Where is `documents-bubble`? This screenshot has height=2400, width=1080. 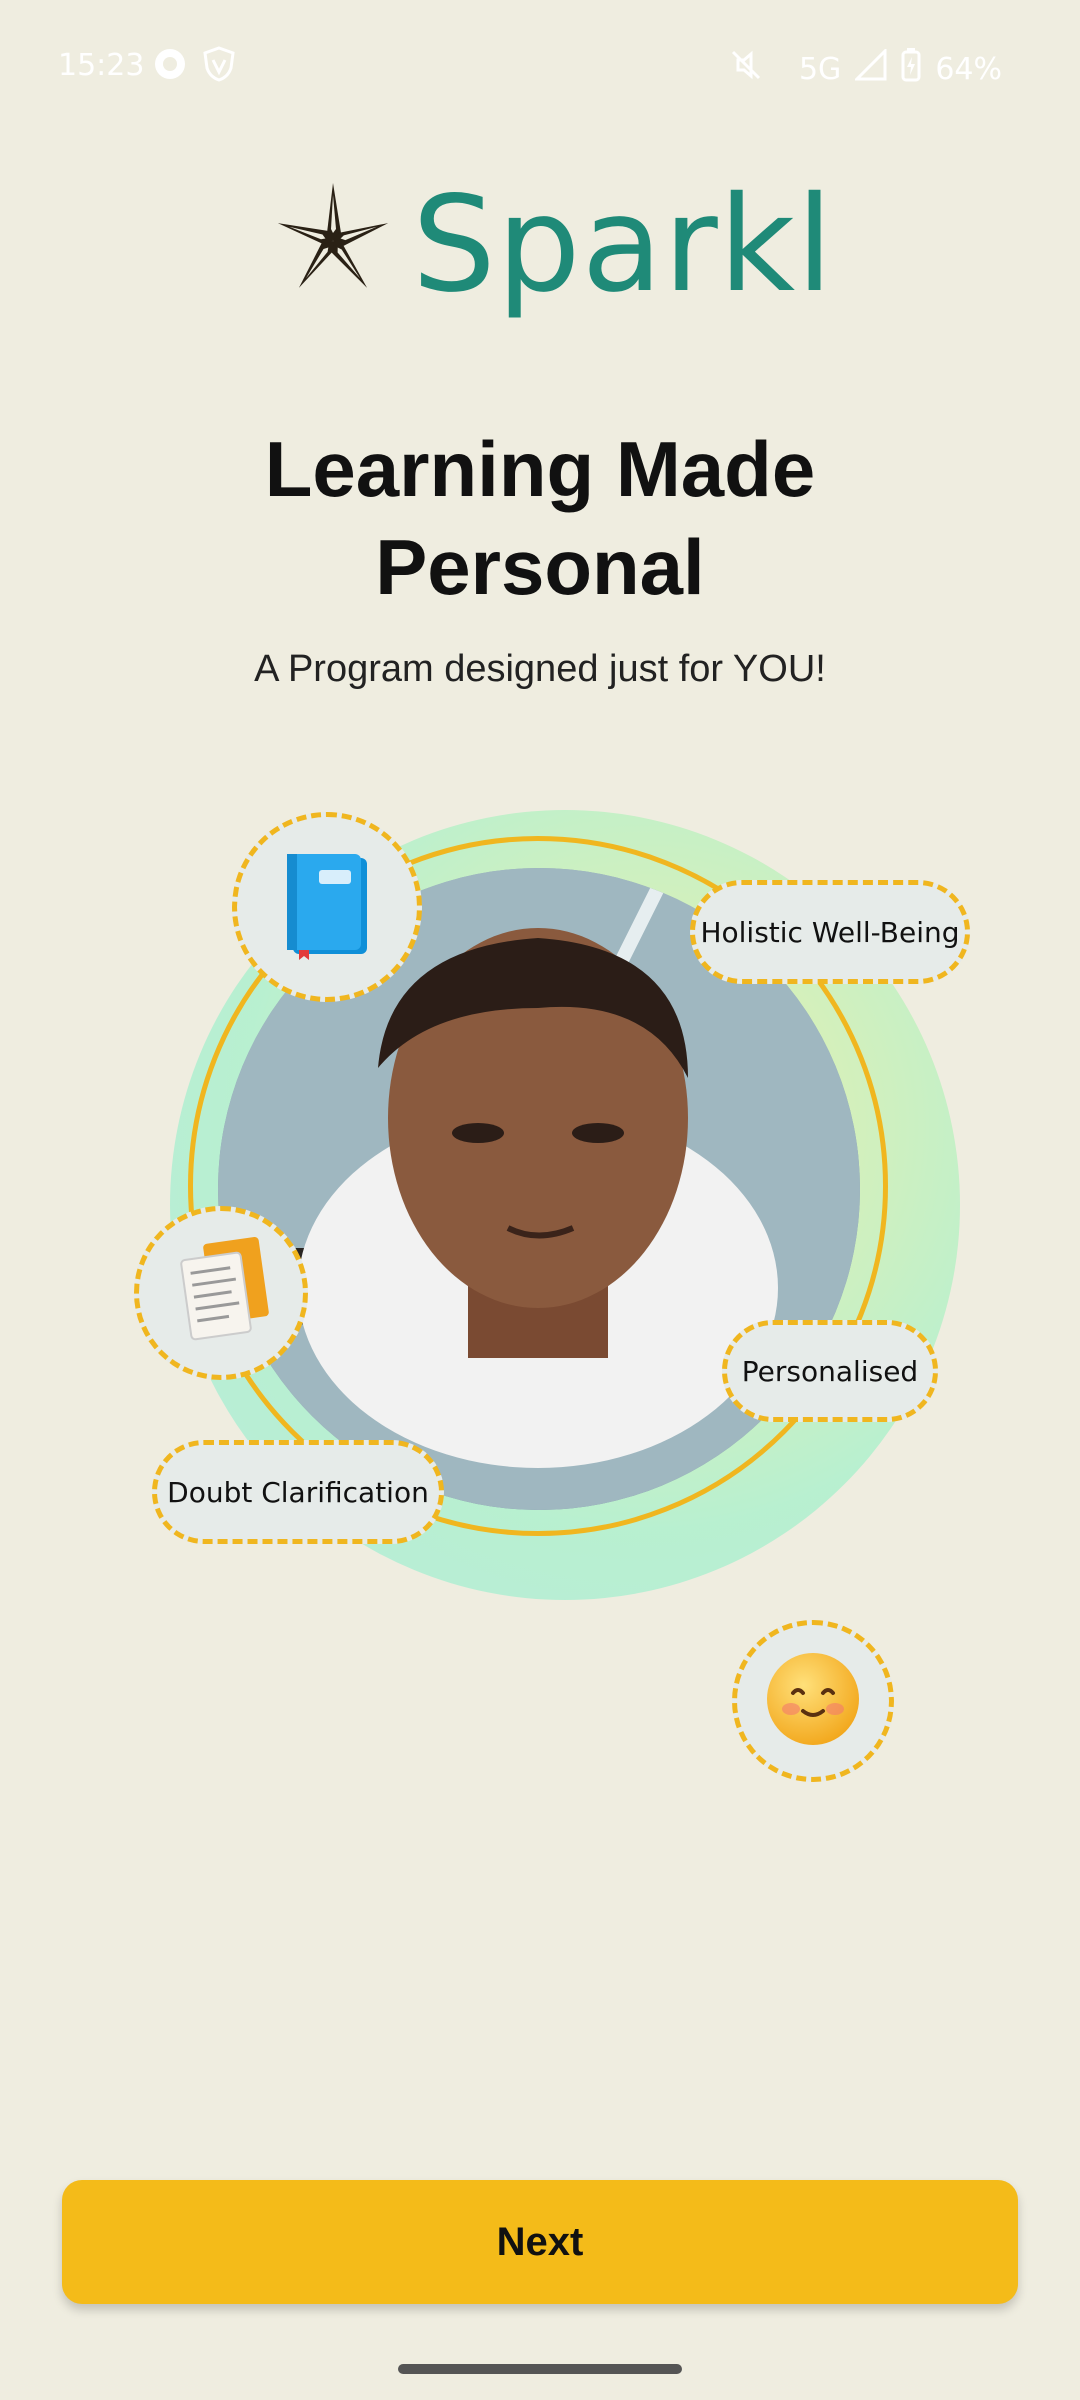 documents-bubble is located at coordinates (221, 1293).